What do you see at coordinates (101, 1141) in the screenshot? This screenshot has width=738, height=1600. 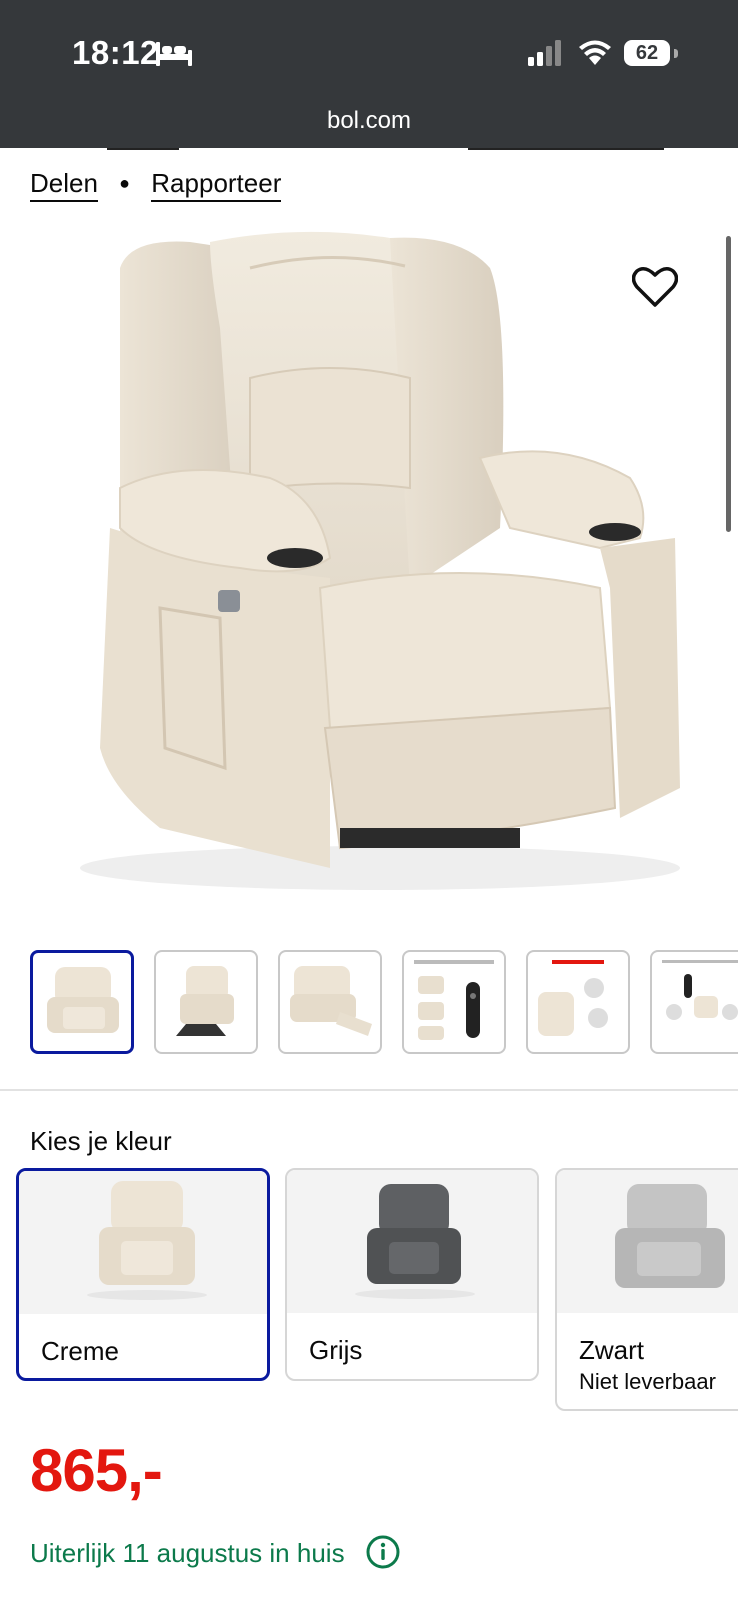 I see `color-picker-title: Kies je kleur` at bounding box center [101, 1141].